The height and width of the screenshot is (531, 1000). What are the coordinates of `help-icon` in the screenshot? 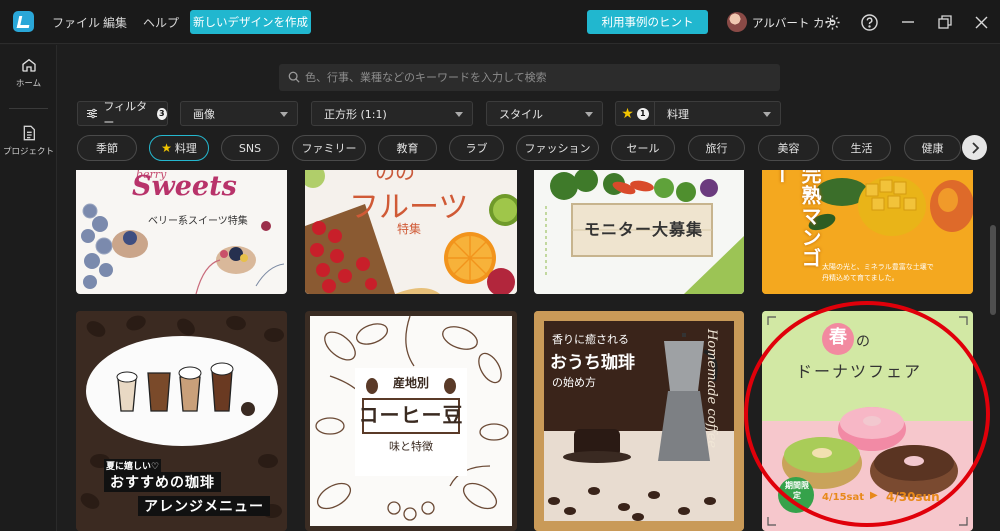 It's located at (869, 22).